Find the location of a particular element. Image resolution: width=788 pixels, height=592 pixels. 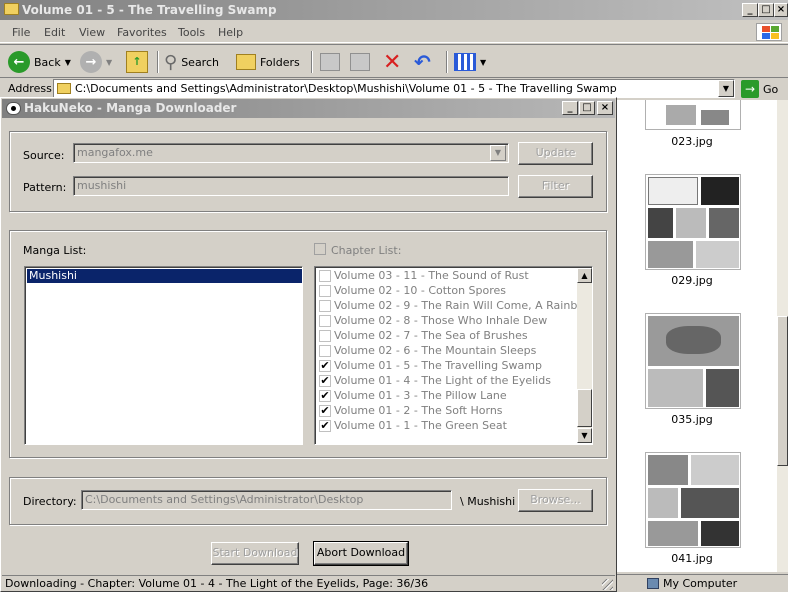

chapter-row: Volume 02 - 10 - Cotton Spores is located at coordinates (447, 291).